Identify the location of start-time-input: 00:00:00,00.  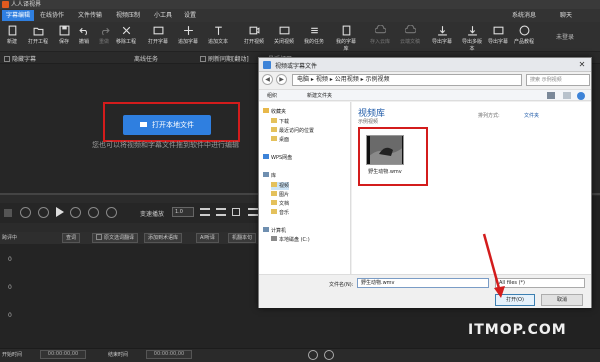
(63, 354).